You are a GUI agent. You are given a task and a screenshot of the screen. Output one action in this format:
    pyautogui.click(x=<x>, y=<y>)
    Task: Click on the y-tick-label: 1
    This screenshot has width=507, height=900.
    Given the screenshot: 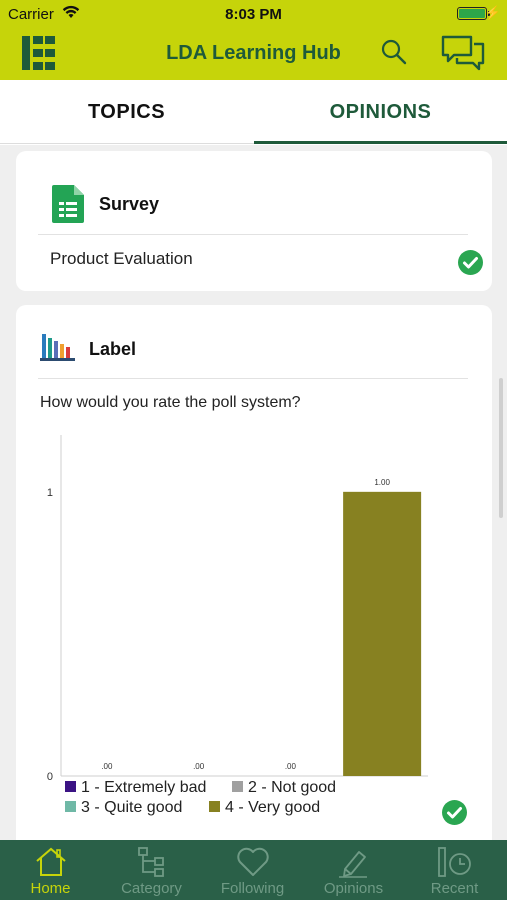 What is the action you would take?
    pyautogui.click(x=50, y=493)
    